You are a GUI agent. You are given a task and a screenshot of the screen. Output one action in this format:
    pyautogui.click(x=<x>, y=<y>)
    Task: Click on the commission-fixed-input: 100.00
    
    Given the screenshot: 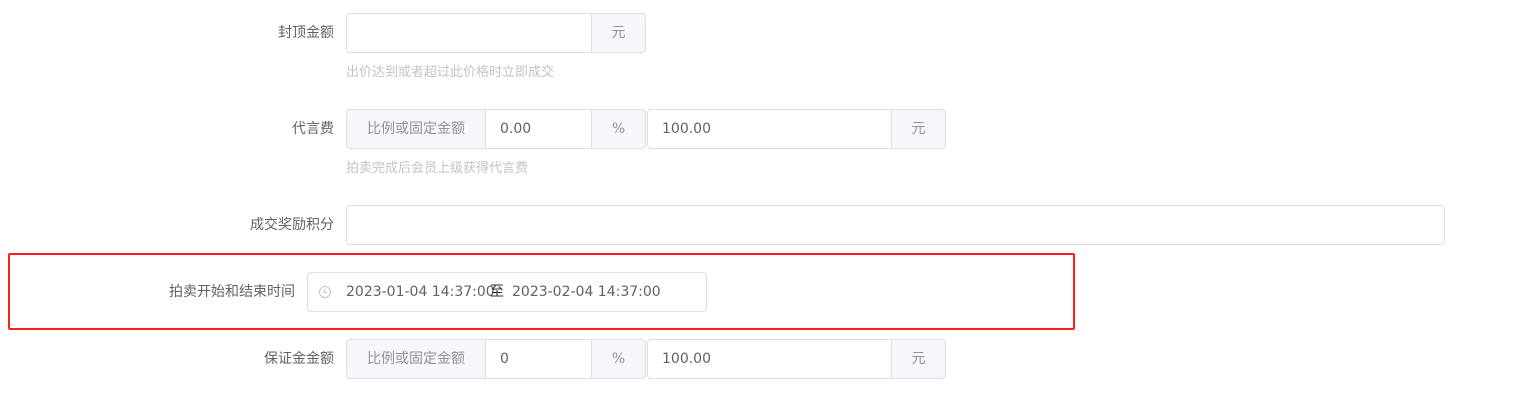 What is the action you would take?
    pyautogui.click(x=769, y=129)
    